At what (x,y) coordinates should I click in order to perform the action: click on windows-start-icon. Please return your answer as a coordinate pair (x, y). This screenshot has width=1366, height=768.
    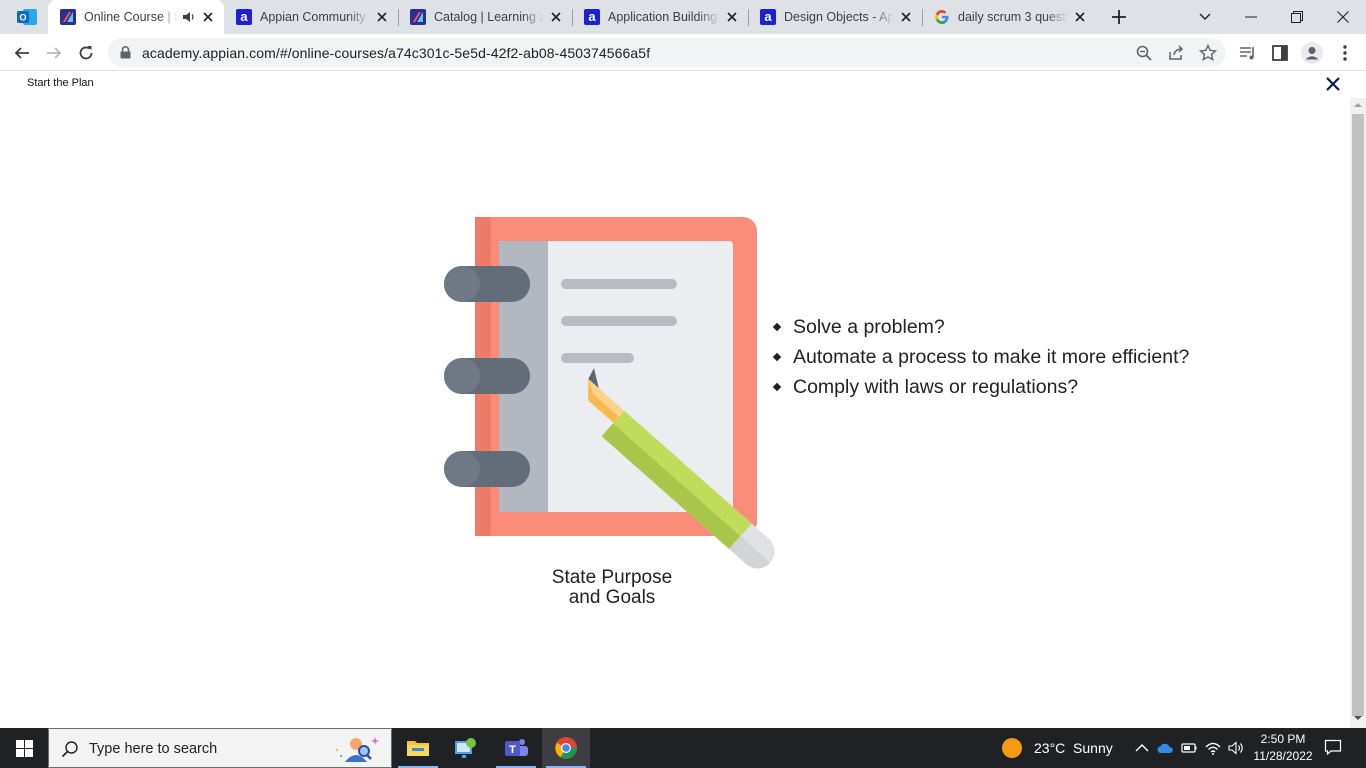
    Looking at the image, I should click on (24, 748).